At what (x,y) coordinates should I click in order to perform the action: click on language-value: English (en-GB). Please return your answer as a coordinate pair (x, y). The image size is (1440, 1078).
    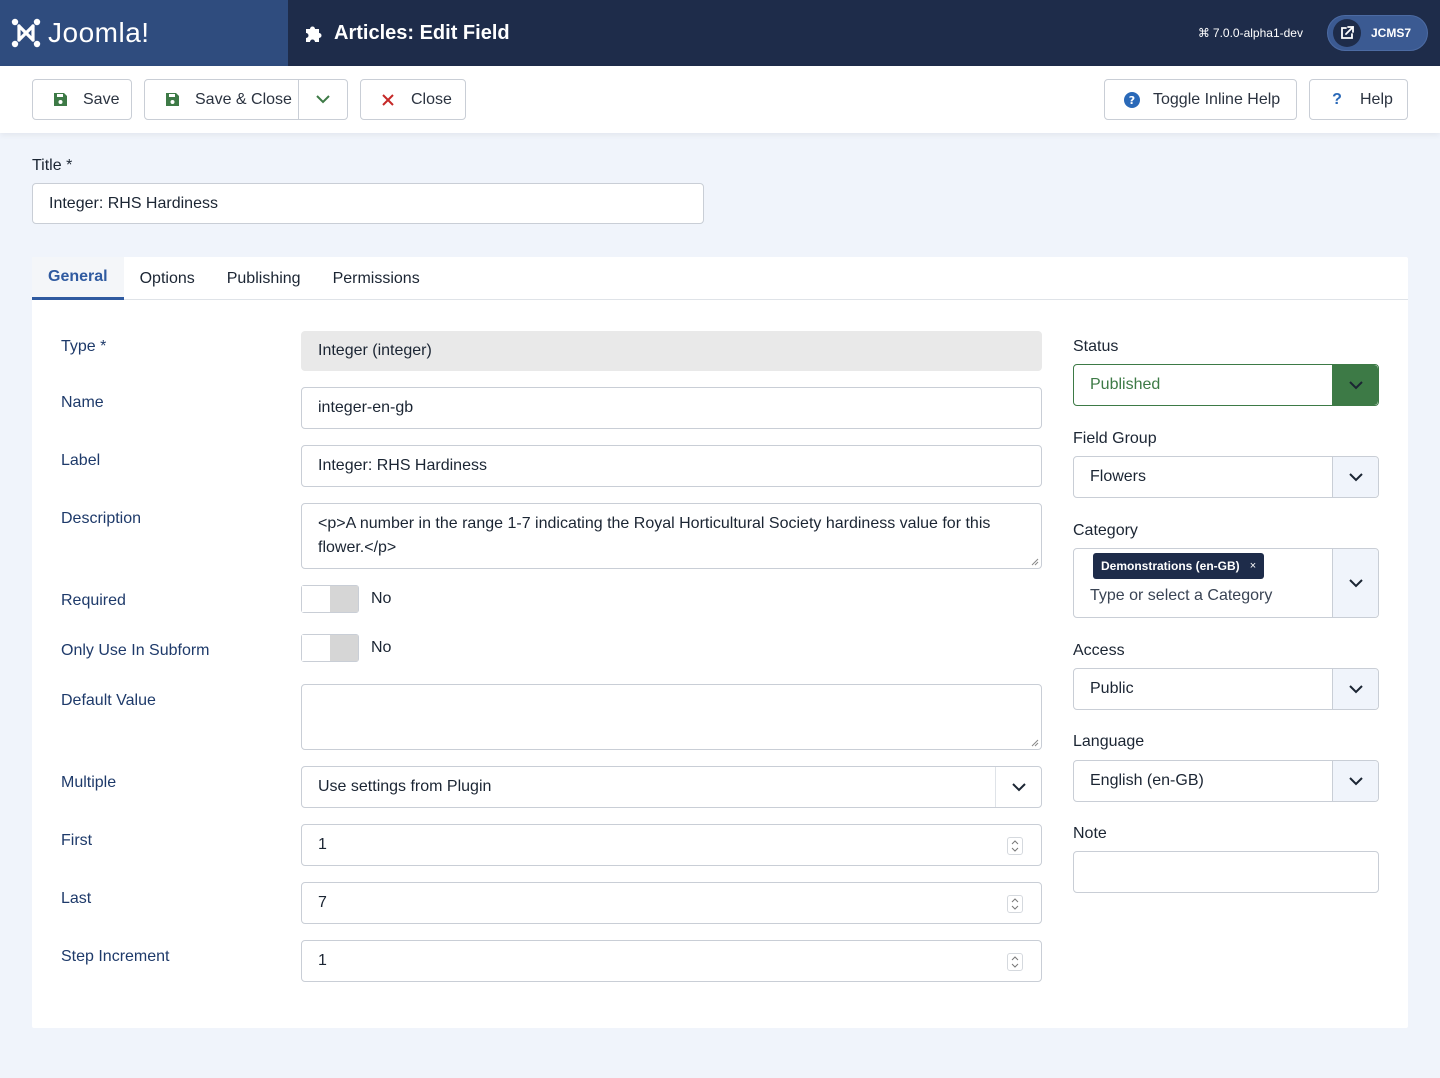
    Looking at the image, I should click on (1147, 780).